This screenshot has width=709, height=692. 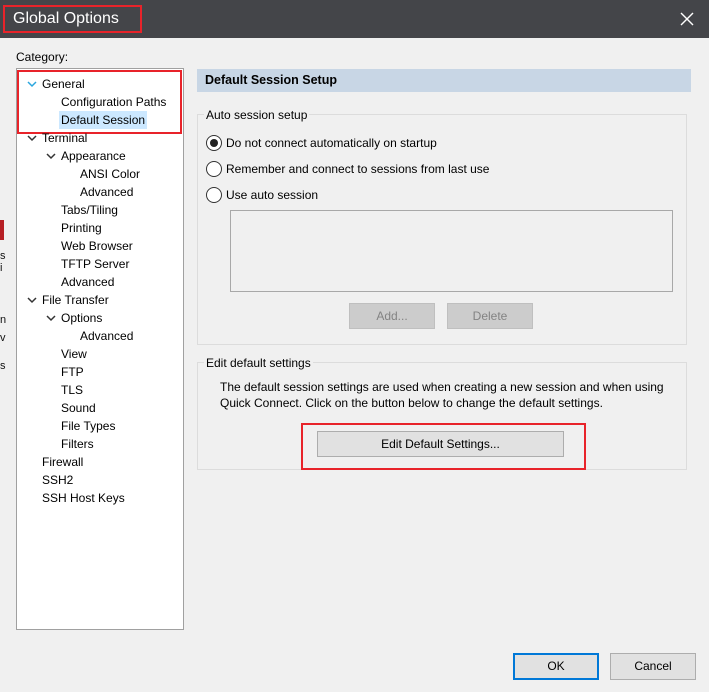 I want to click on category-label: Category:, so click(x=42, y=57).